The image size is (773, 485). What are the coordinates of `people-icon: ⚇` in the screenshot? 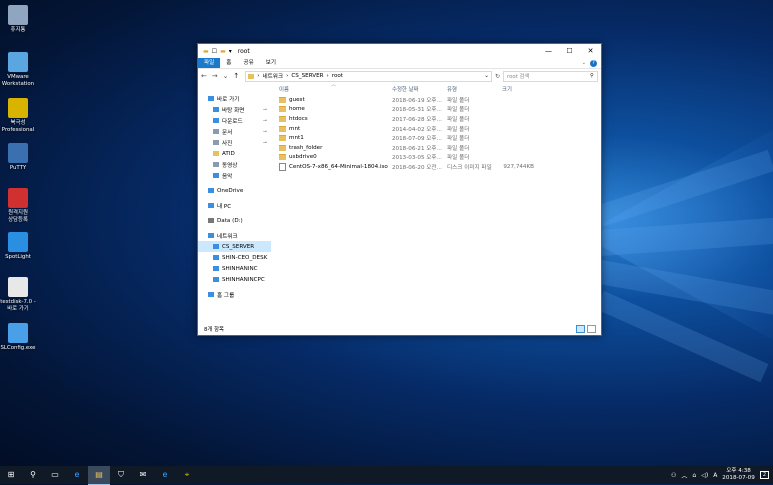 It's located at (673, 475).